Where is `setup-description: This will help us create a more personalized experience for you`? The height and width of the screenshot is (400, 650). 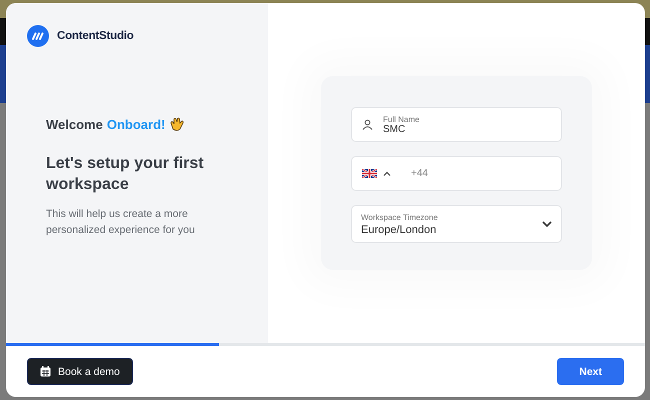
setup-description: This will help us create a more personalized experience for you is located at coordinates (121, 222).